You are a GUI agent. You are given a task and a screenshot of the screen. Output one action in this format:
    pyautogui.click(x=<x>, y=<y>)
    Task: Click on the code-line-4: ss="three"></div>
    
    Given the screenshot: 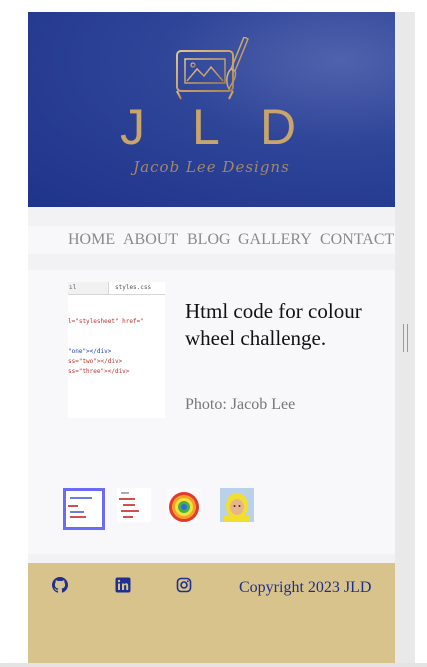 What is the action you would take?
    pyautogui.click(x=99, y=371)
    